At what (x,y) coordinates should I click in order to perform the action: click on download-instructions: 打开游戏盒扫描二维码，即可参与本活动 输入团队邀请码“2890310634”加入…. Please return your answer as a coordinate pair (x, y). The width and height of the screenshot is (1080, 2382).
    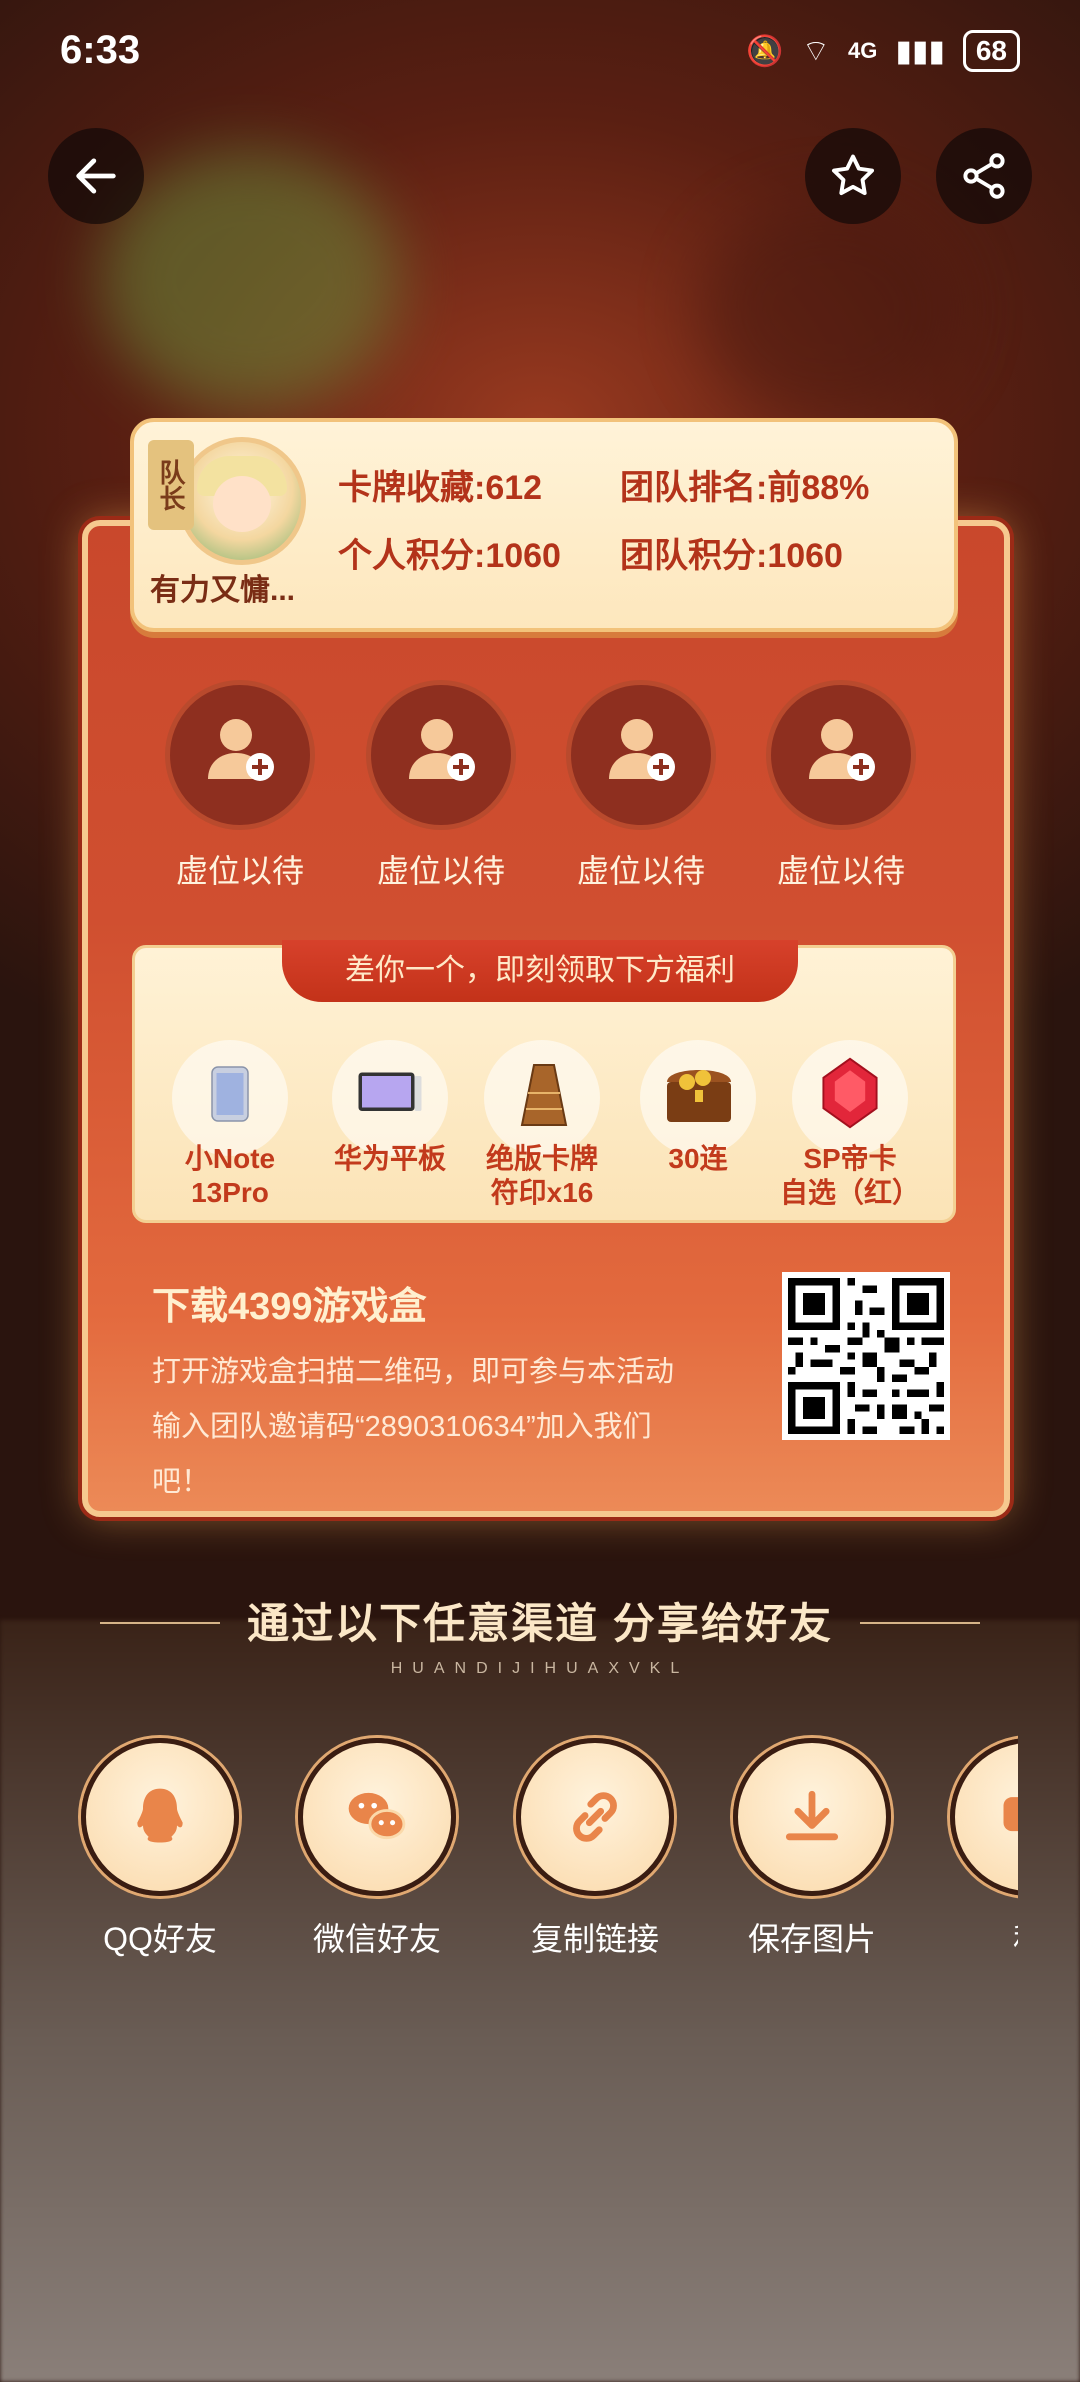
    Looking at the image, I should click on (413, 1427).